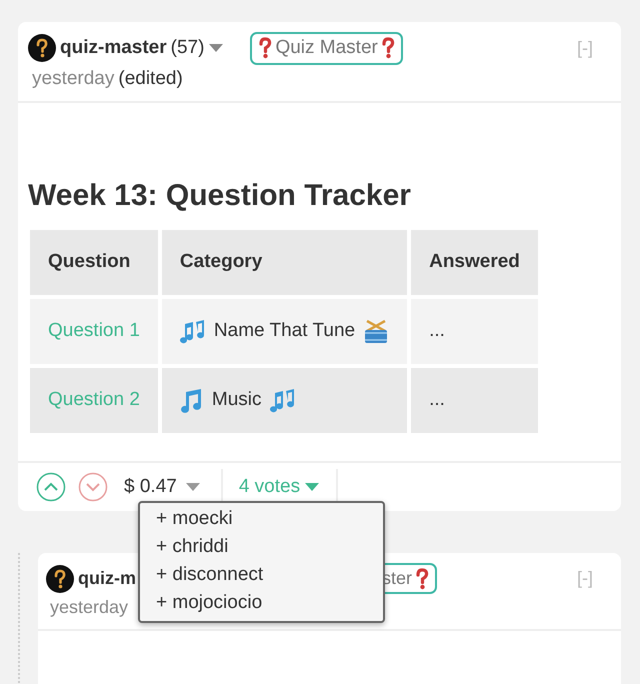 The width and height of the screenshot is (640, 684). I want to click on payout-amount: $ 0.47, so click(150, 487).